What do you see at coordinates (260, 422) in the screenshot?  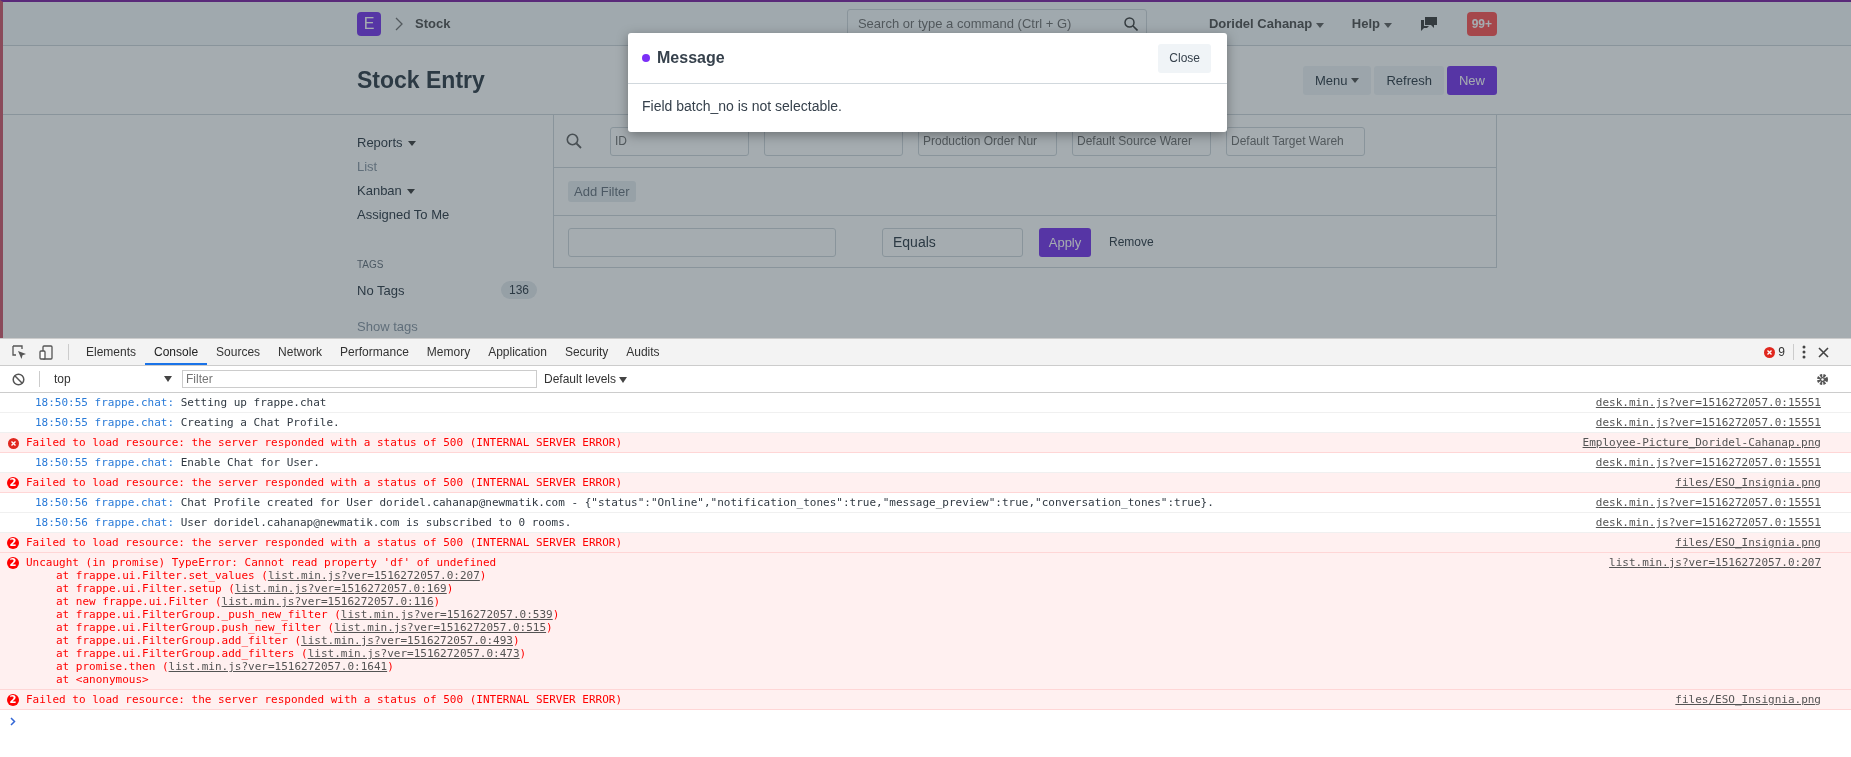 I see `log-message: Creating a Chat Profile.` at bounding box center [260, 422].